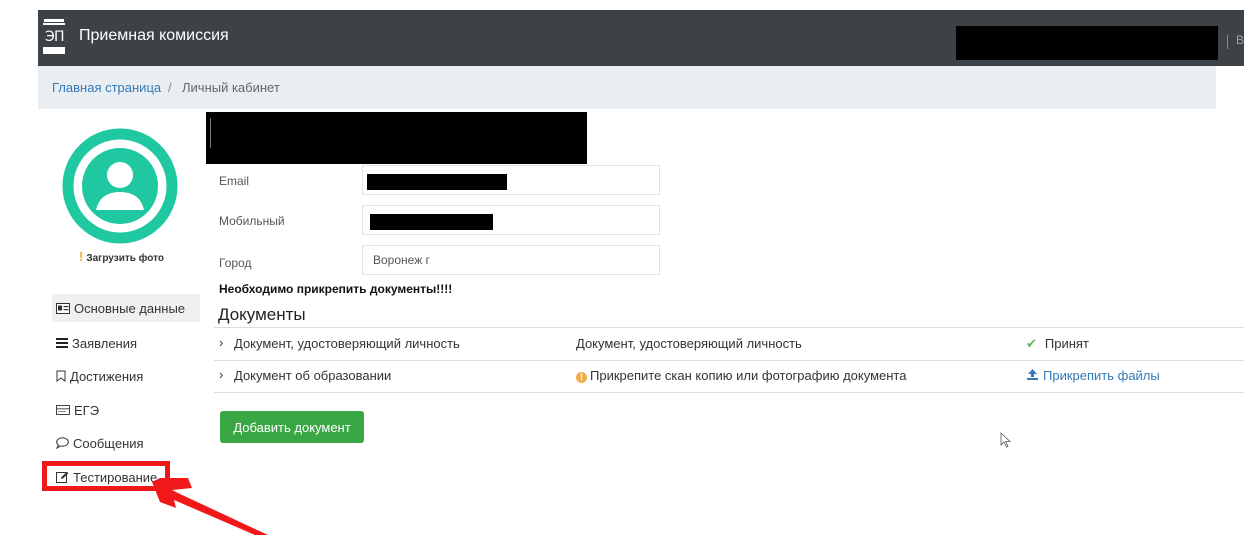 This screenshot has width=1244, height=535. Describe the element at coordinates (105, 343) in the screenshot. I see `sidebar-item-label: Заявления` at that location.